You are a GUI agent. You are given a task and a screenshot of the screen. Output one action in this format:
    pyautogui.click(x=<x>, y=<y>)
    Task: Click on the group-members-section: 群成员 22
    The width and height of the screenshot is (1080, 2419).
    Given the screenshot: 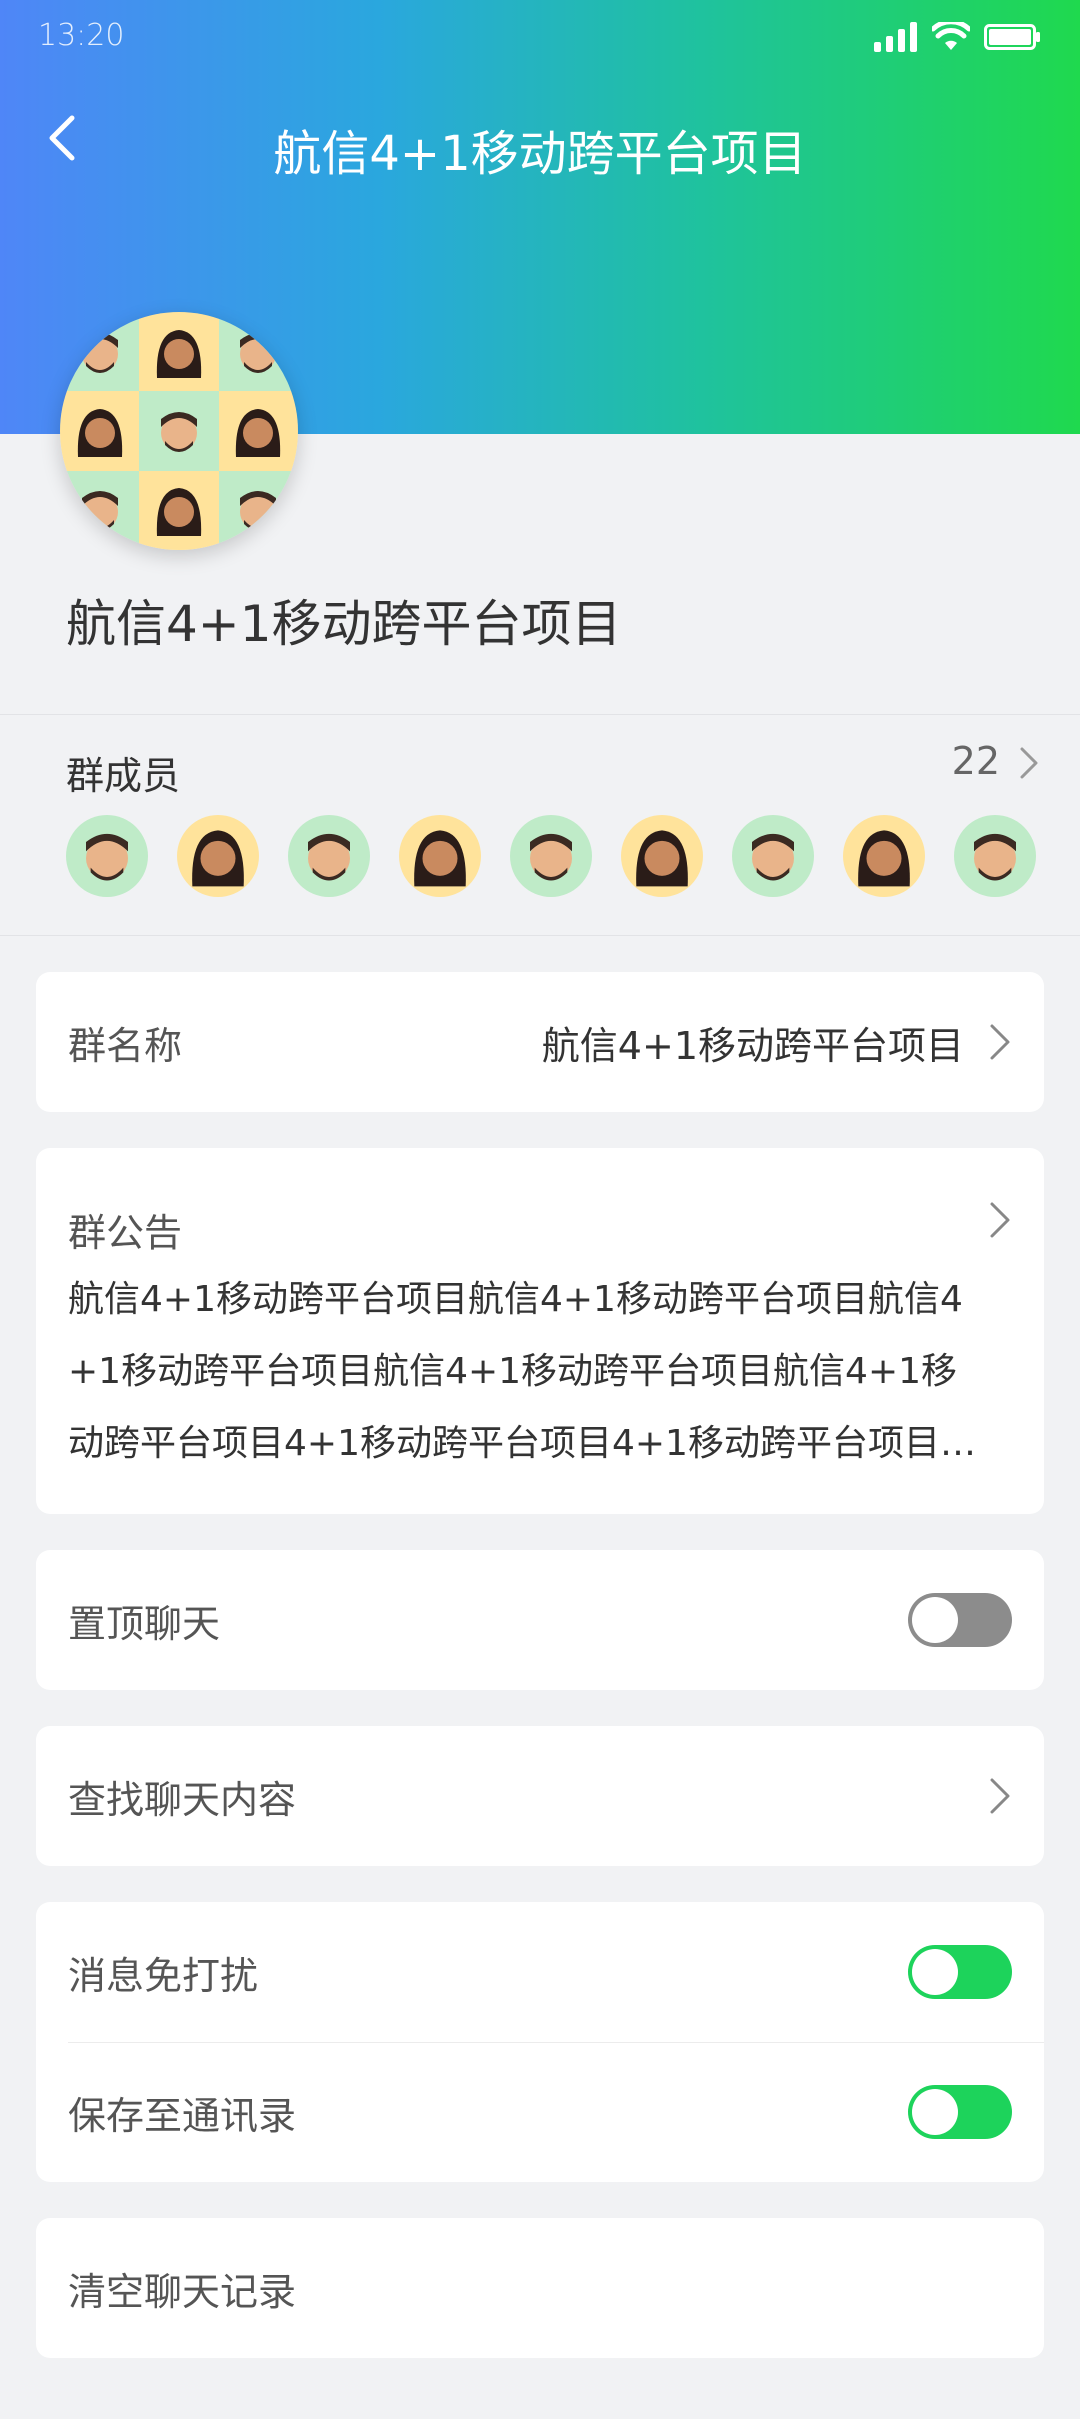 What is the action you would take?
    pyautogui.click(x=540, y=825)
    